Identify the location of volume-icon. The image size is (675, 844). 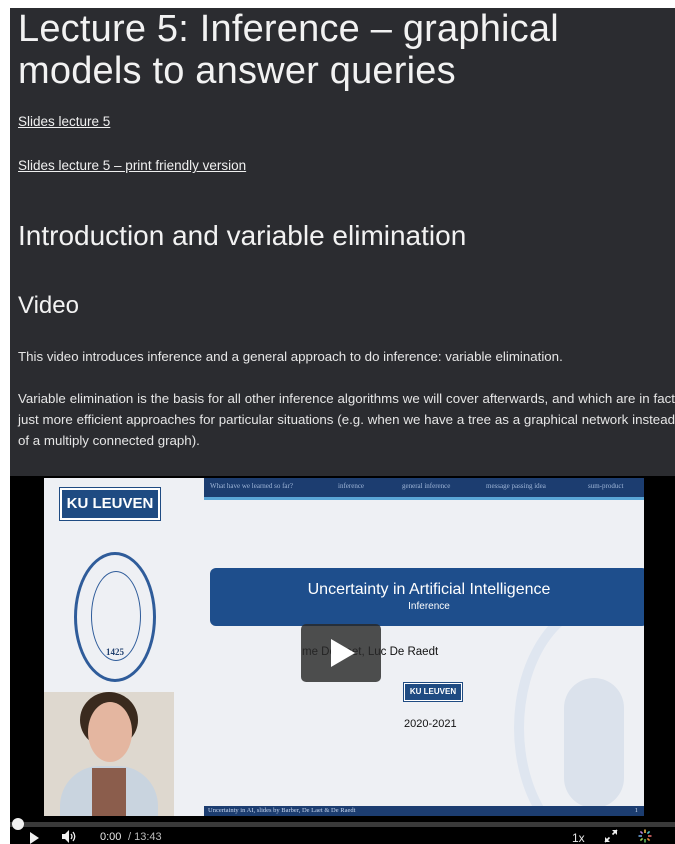
(70, 836).